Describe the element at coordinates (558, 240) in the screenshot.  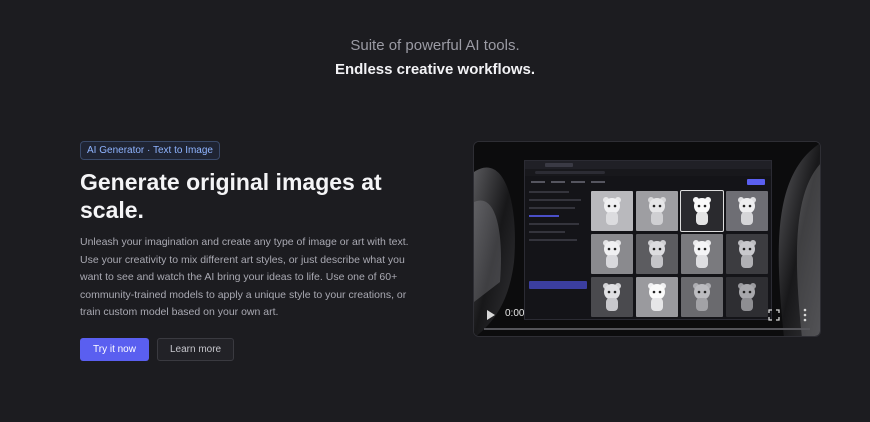
I see `app-sidebar` at that location.